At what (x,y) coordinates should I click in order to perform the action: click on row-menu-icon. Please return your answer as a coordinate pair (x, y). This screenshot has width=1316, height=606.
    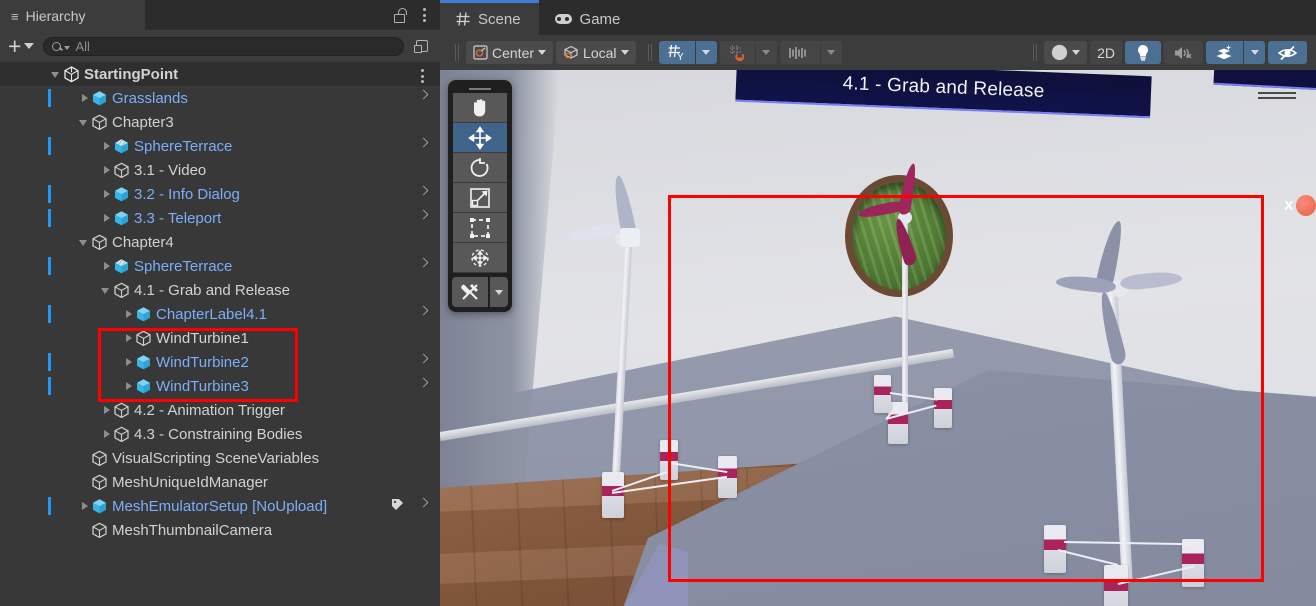
    Looking at the image, I should click on (422, 76).